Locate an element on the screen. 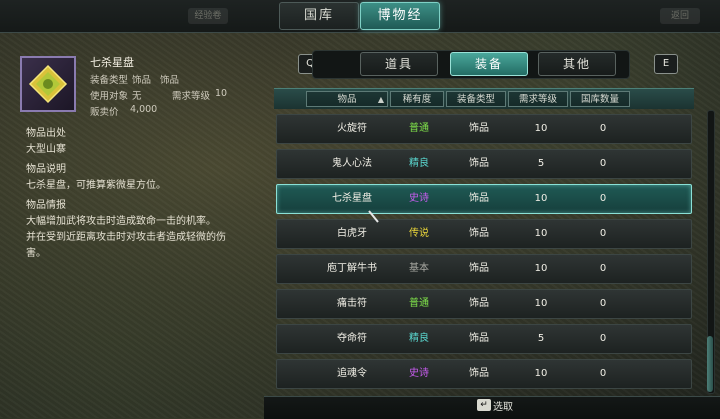  star-disk-icon is located at coordinates (48, 84).